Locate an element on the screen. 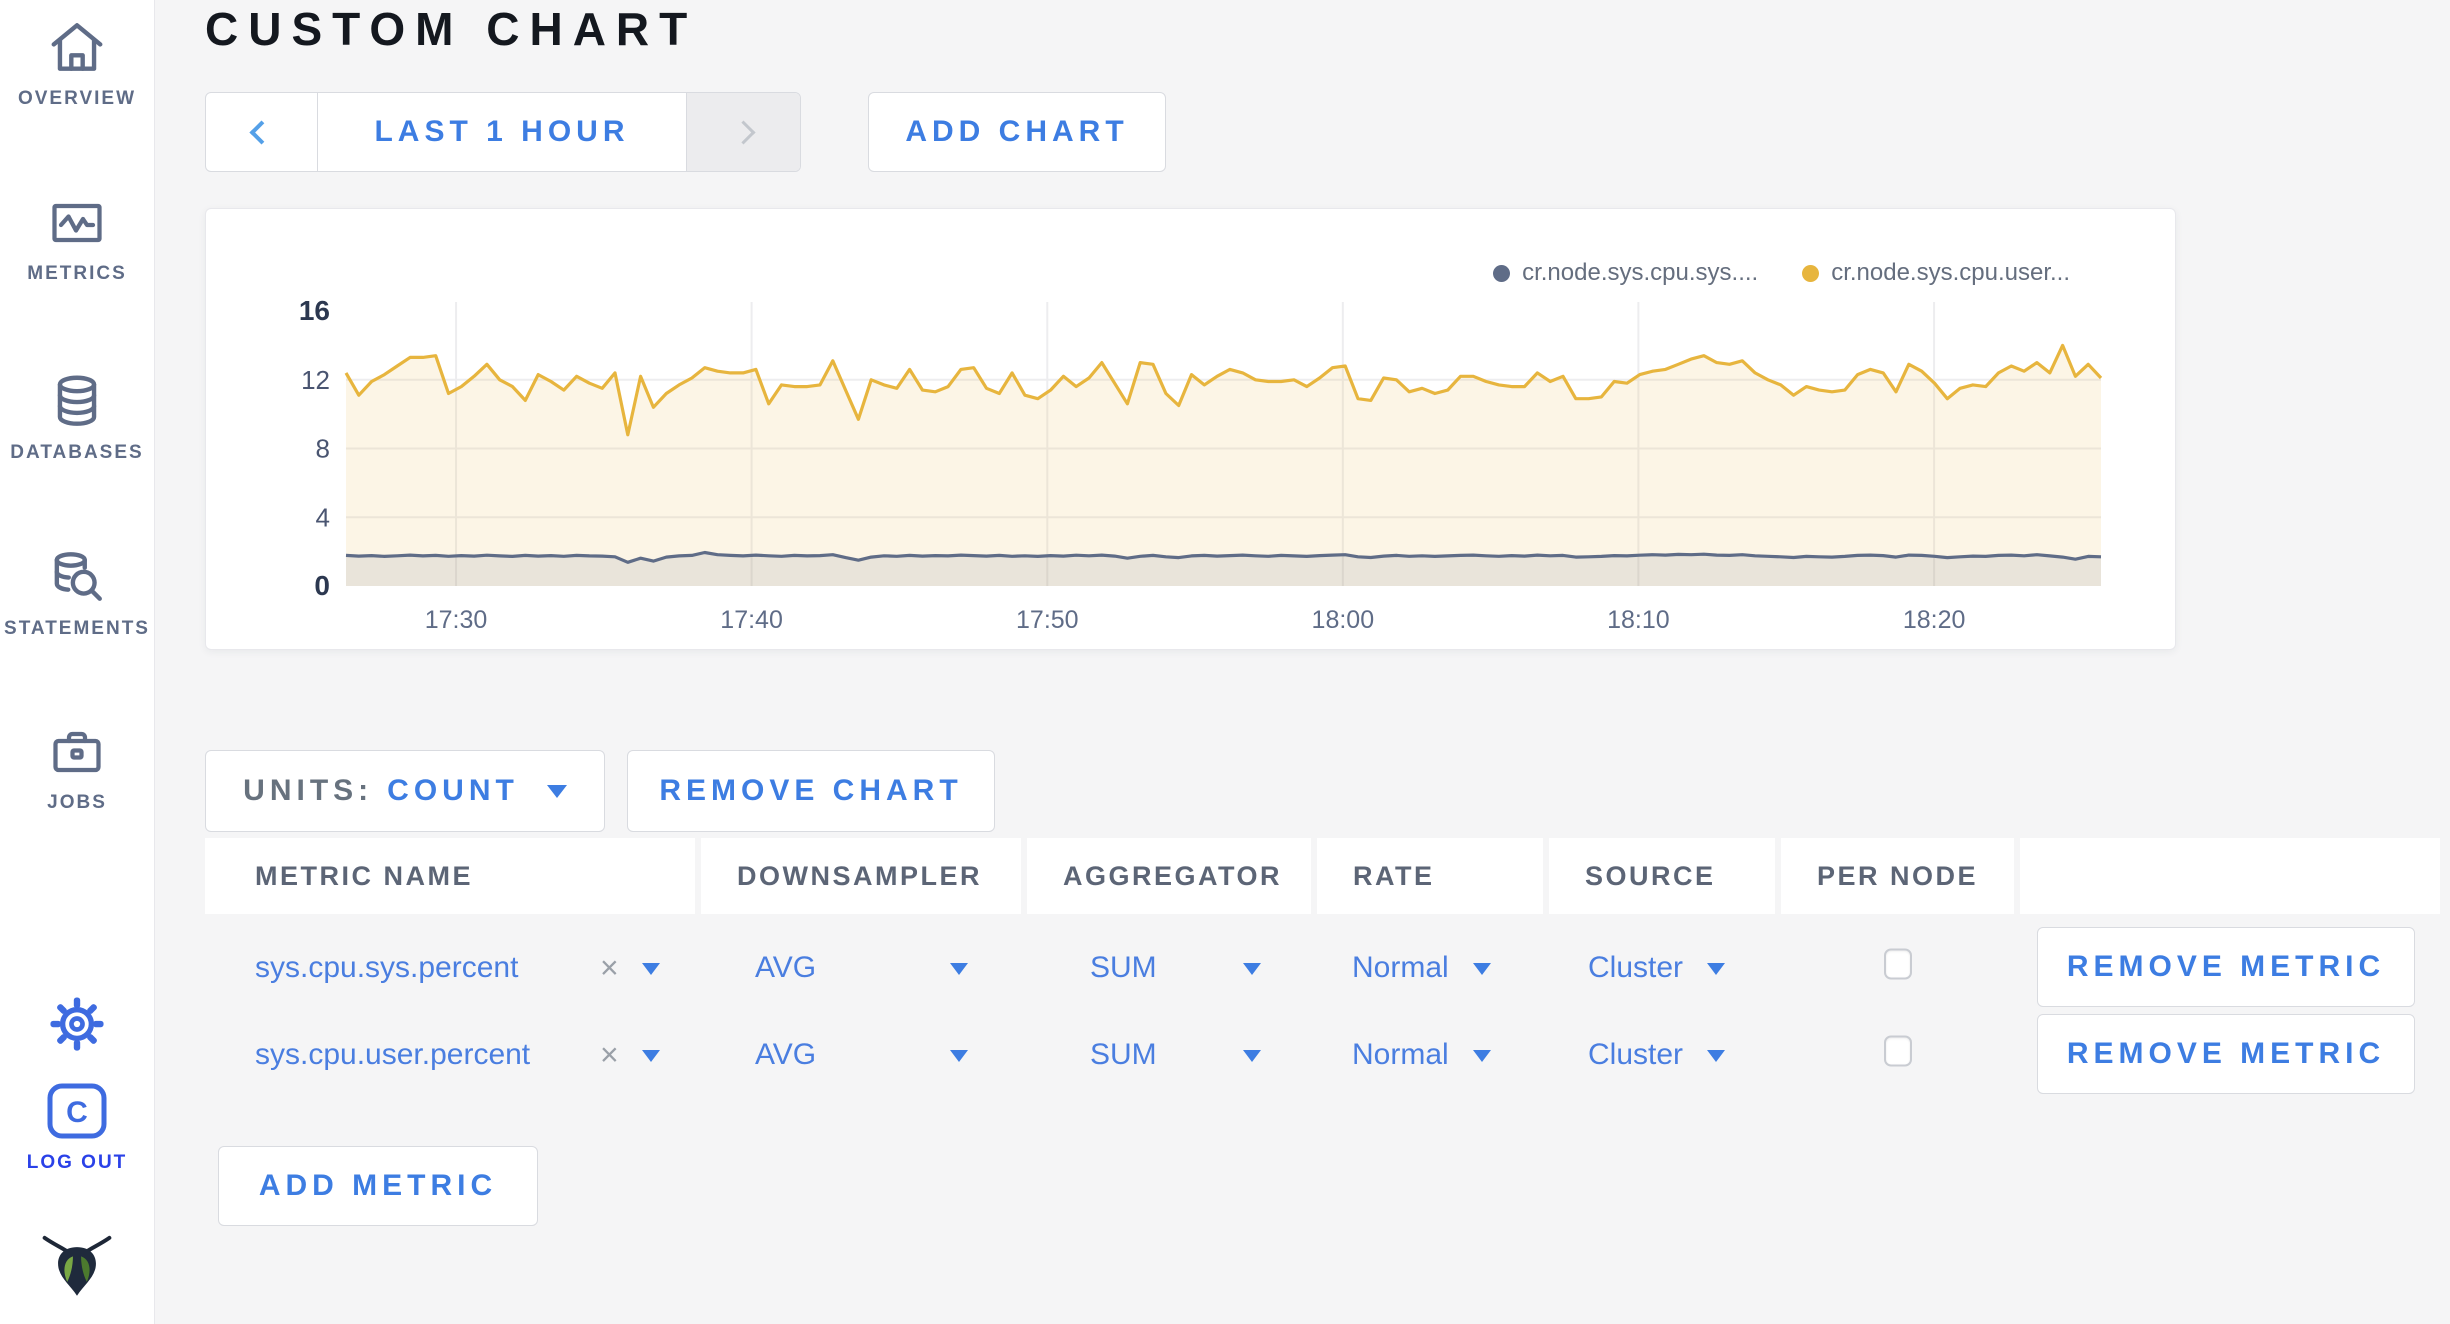 The image size is (2450, 1324). svg-text: 17:30 is located at coordinates (456, 620).